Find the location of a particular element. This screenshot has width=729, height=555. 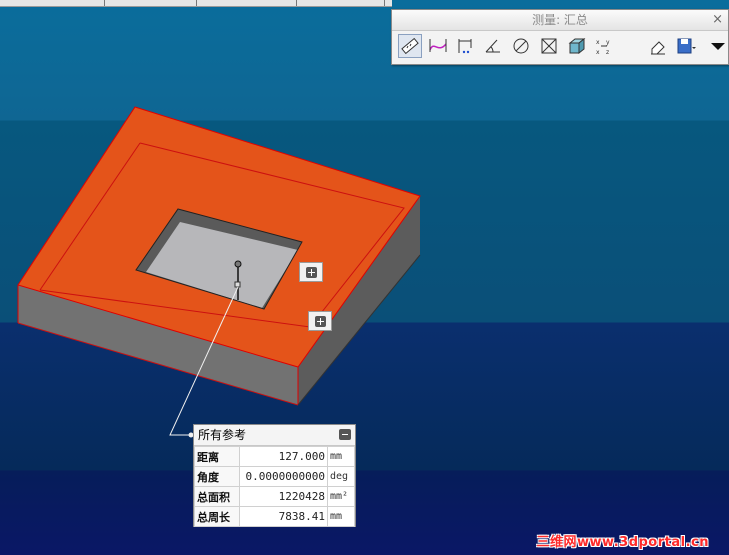

area-icon is located at coordinates (549, 46).